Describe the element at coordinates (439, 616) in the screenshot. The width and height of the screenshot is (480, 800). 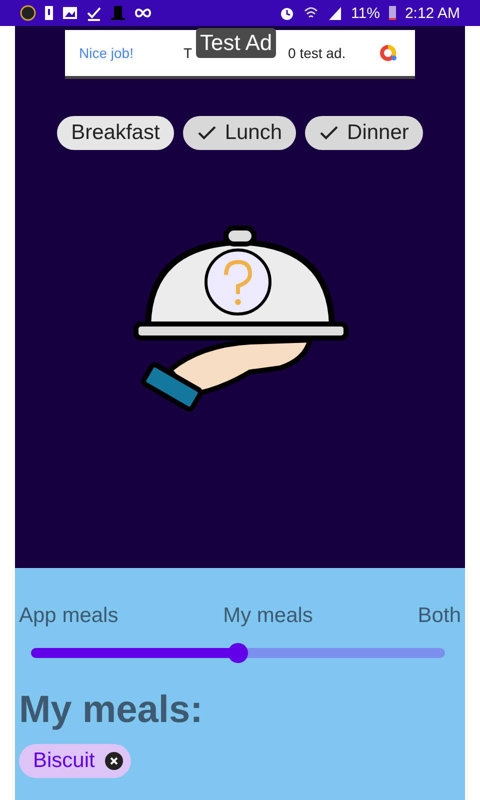
I see `slider-label: Both` at that location.